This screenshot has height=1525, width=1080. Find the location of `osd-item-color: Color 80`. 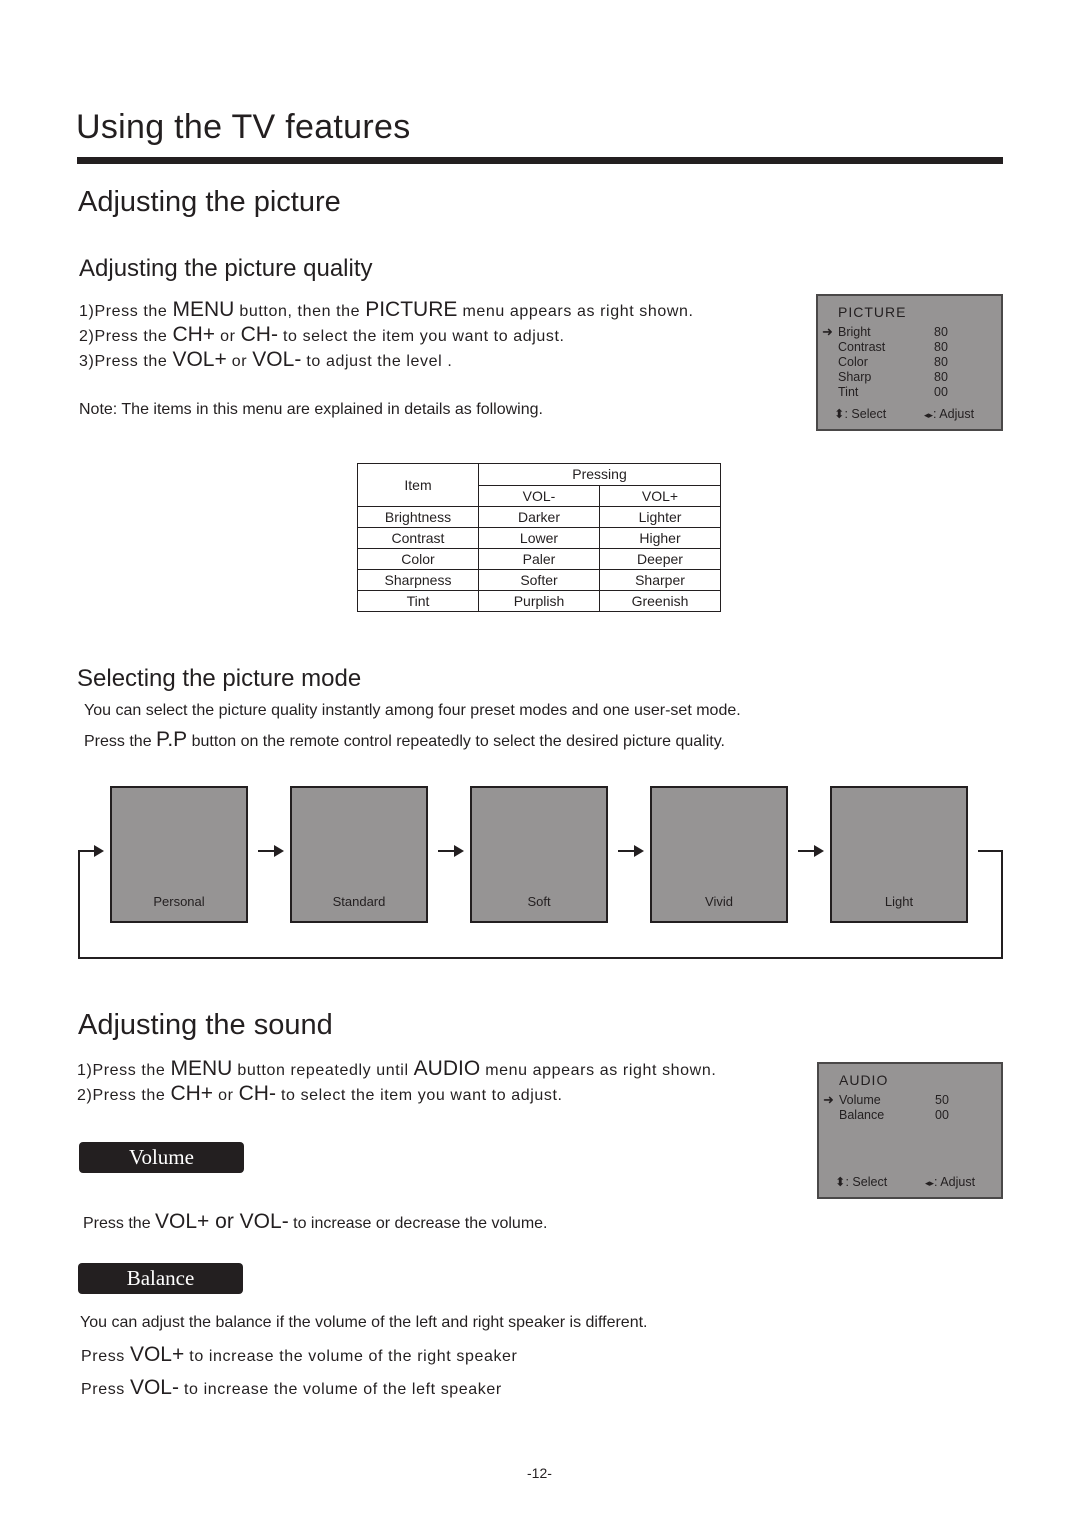

osd-item-color: Color 80 is located at coordinates (902, 362).